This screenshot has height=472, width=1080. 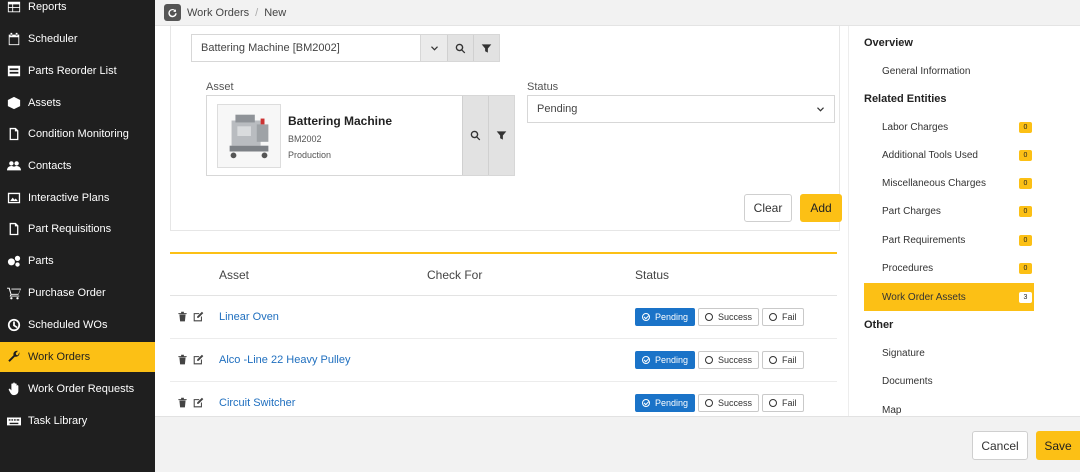 I want to click on nav-procedures: Procedures 0, so click(x=949, y=268).